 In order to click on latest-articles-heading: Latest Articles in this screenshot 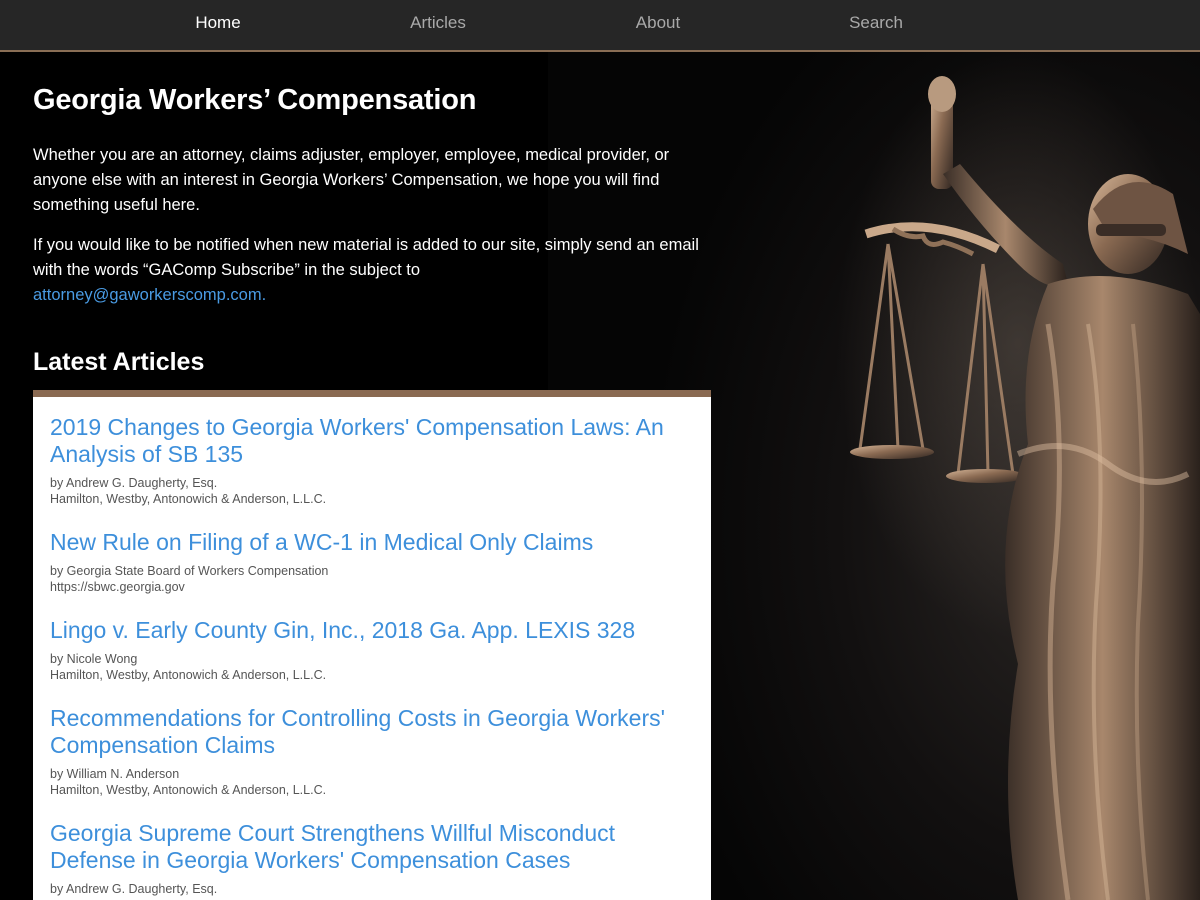, I will do `click(119, 362)`.